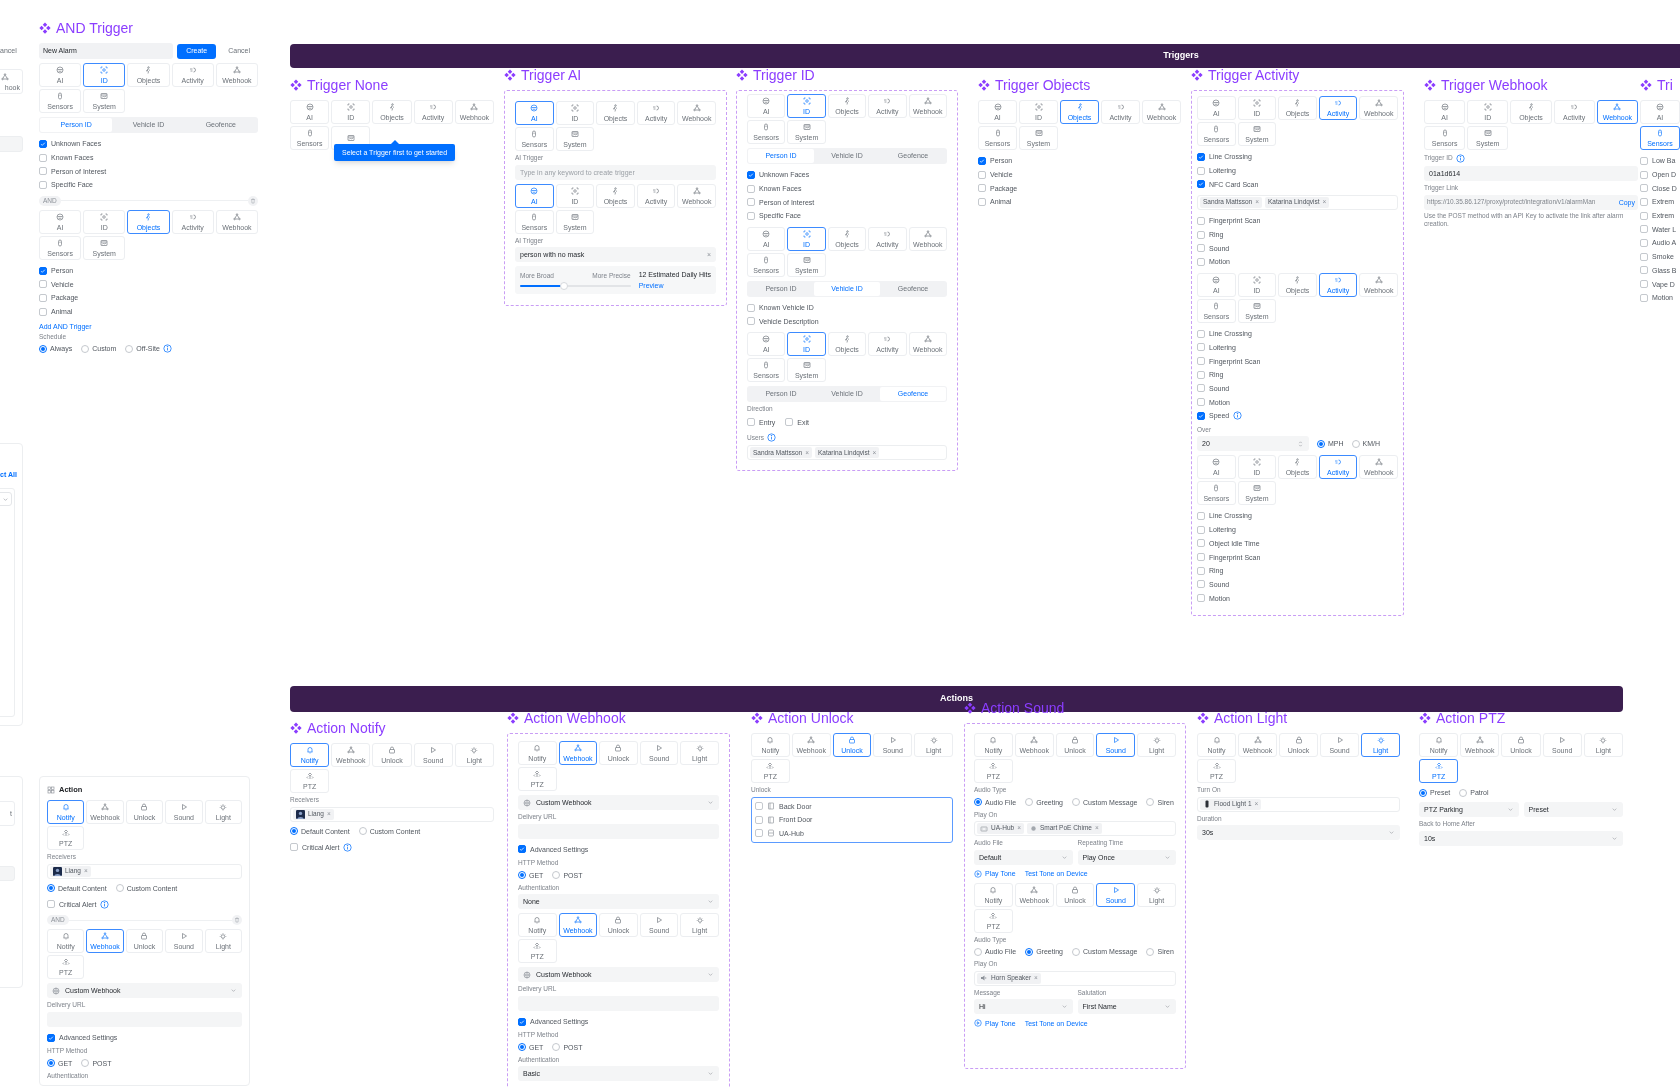 The image size is (1680, 1088). Describe the element at coordinates (564, 286) in the screenshot. I see `slider-thumb` at that location.